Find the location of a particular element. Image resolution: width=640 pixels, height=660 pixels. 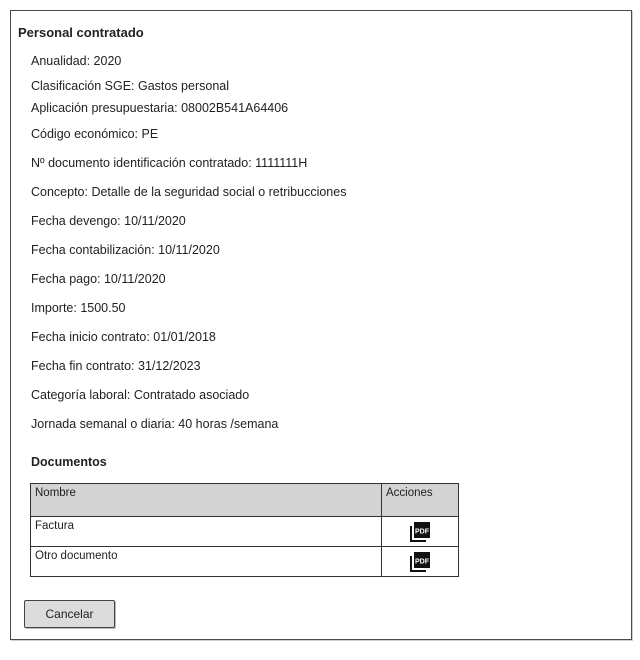

field-fecha-pago: Fecha pago: 10/11/2020 is located at coordinates (98, 279).